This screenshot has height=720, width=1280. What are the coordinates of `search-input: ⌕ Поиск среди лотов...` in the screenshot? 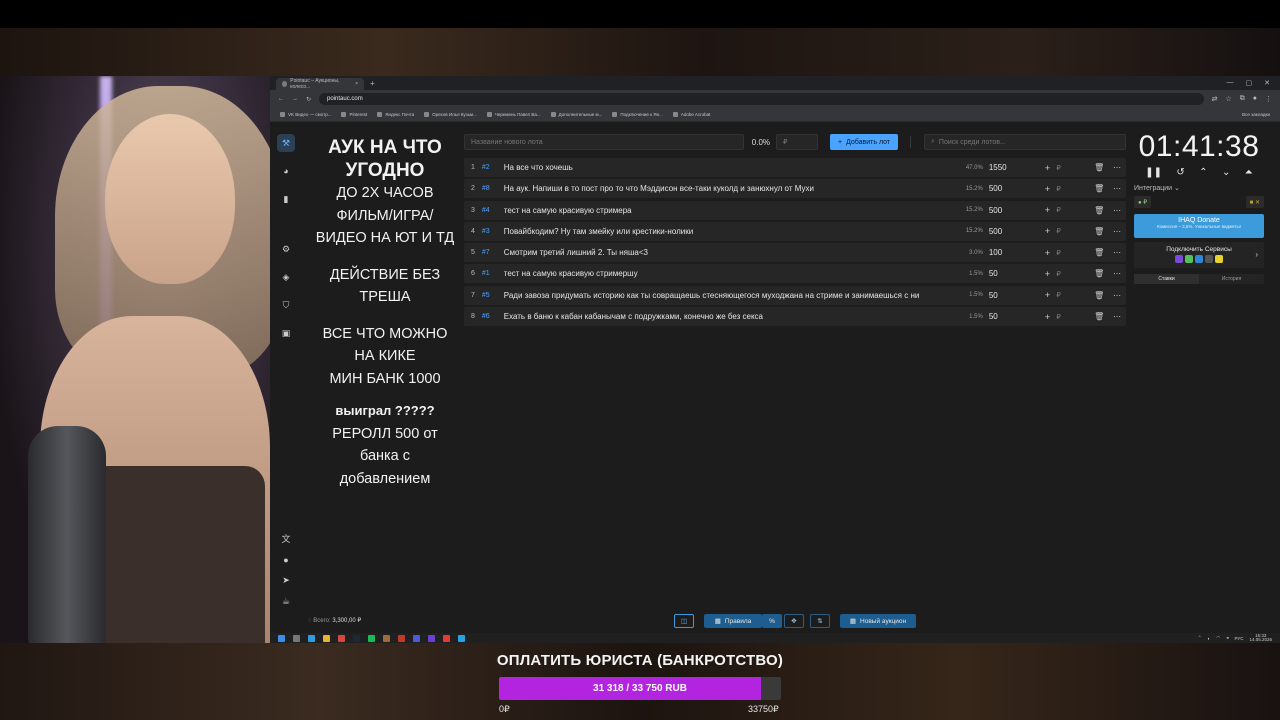 It's located at (1025, 142).